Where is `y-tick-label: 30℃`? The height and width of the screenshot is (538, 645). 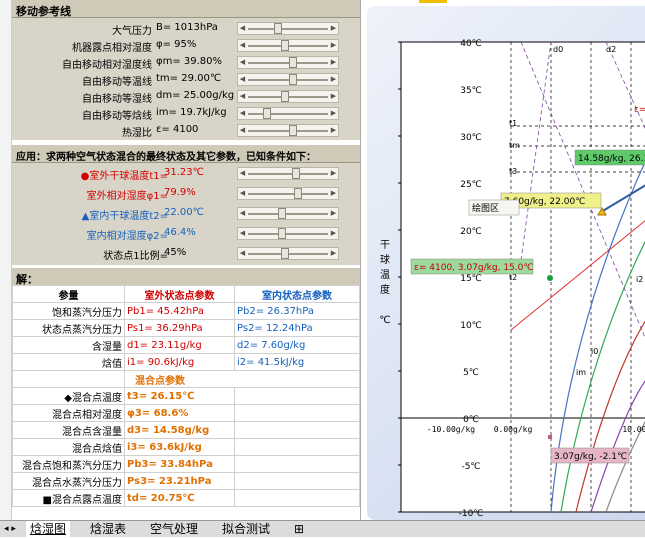 y-tick-label: 30℃ is located at coordinates (471, 138).